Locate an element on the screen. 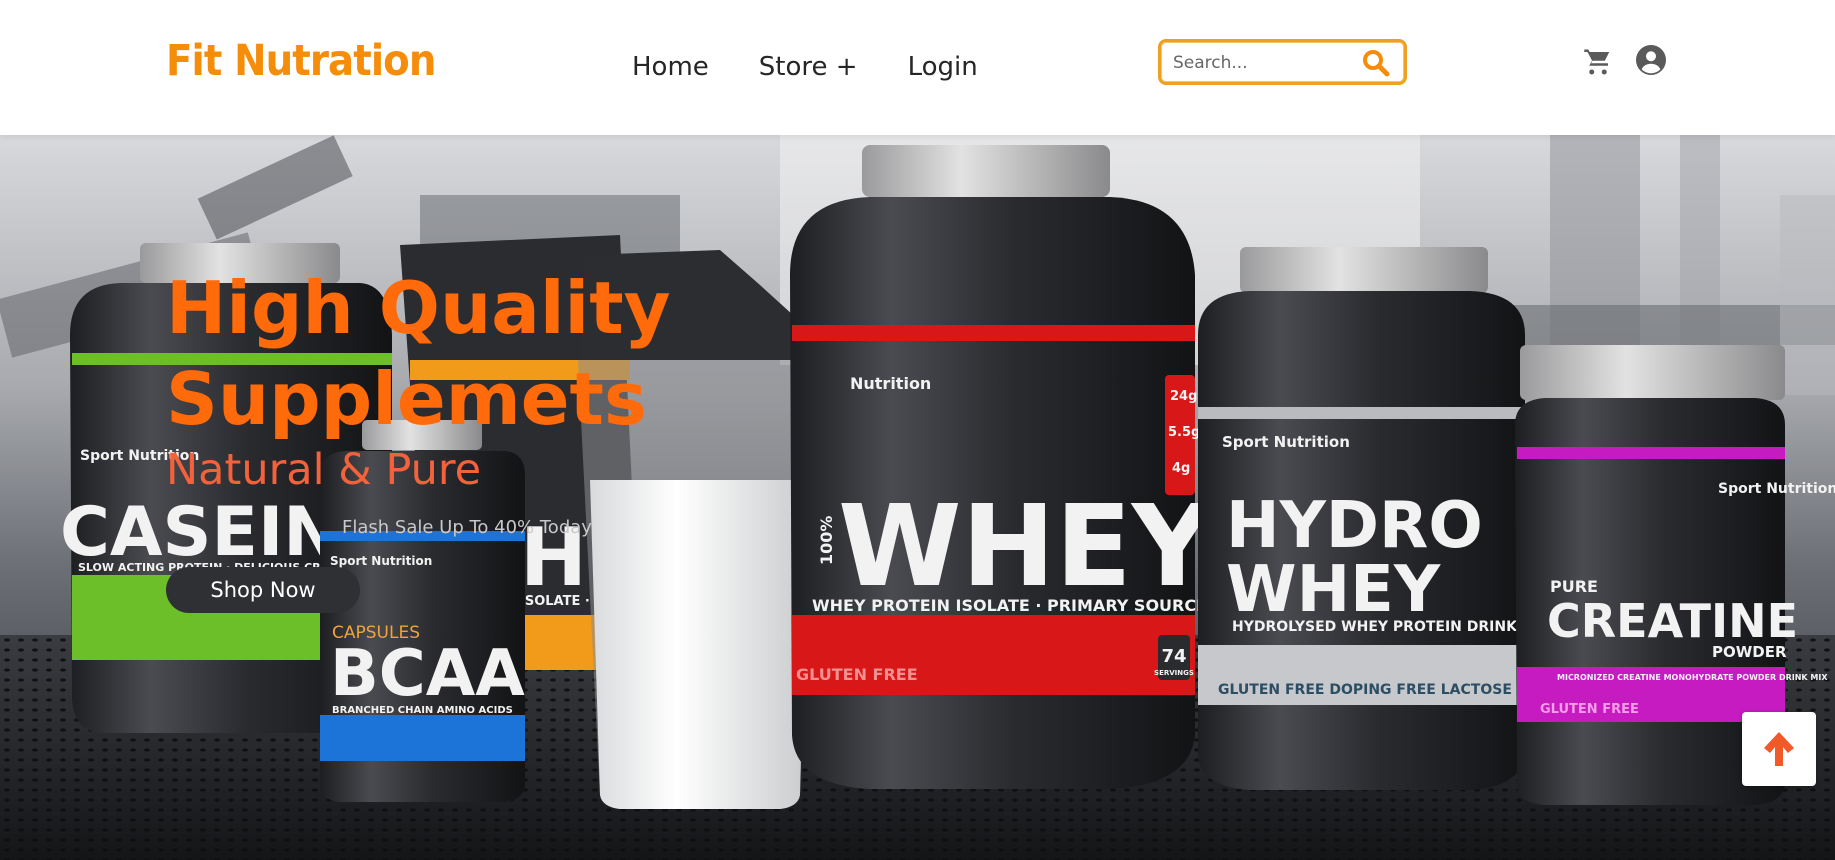 The height and width of the screenshot is (860, 1835). whey-servings-label: SERVINGS is located at coordinates (1174, 673).